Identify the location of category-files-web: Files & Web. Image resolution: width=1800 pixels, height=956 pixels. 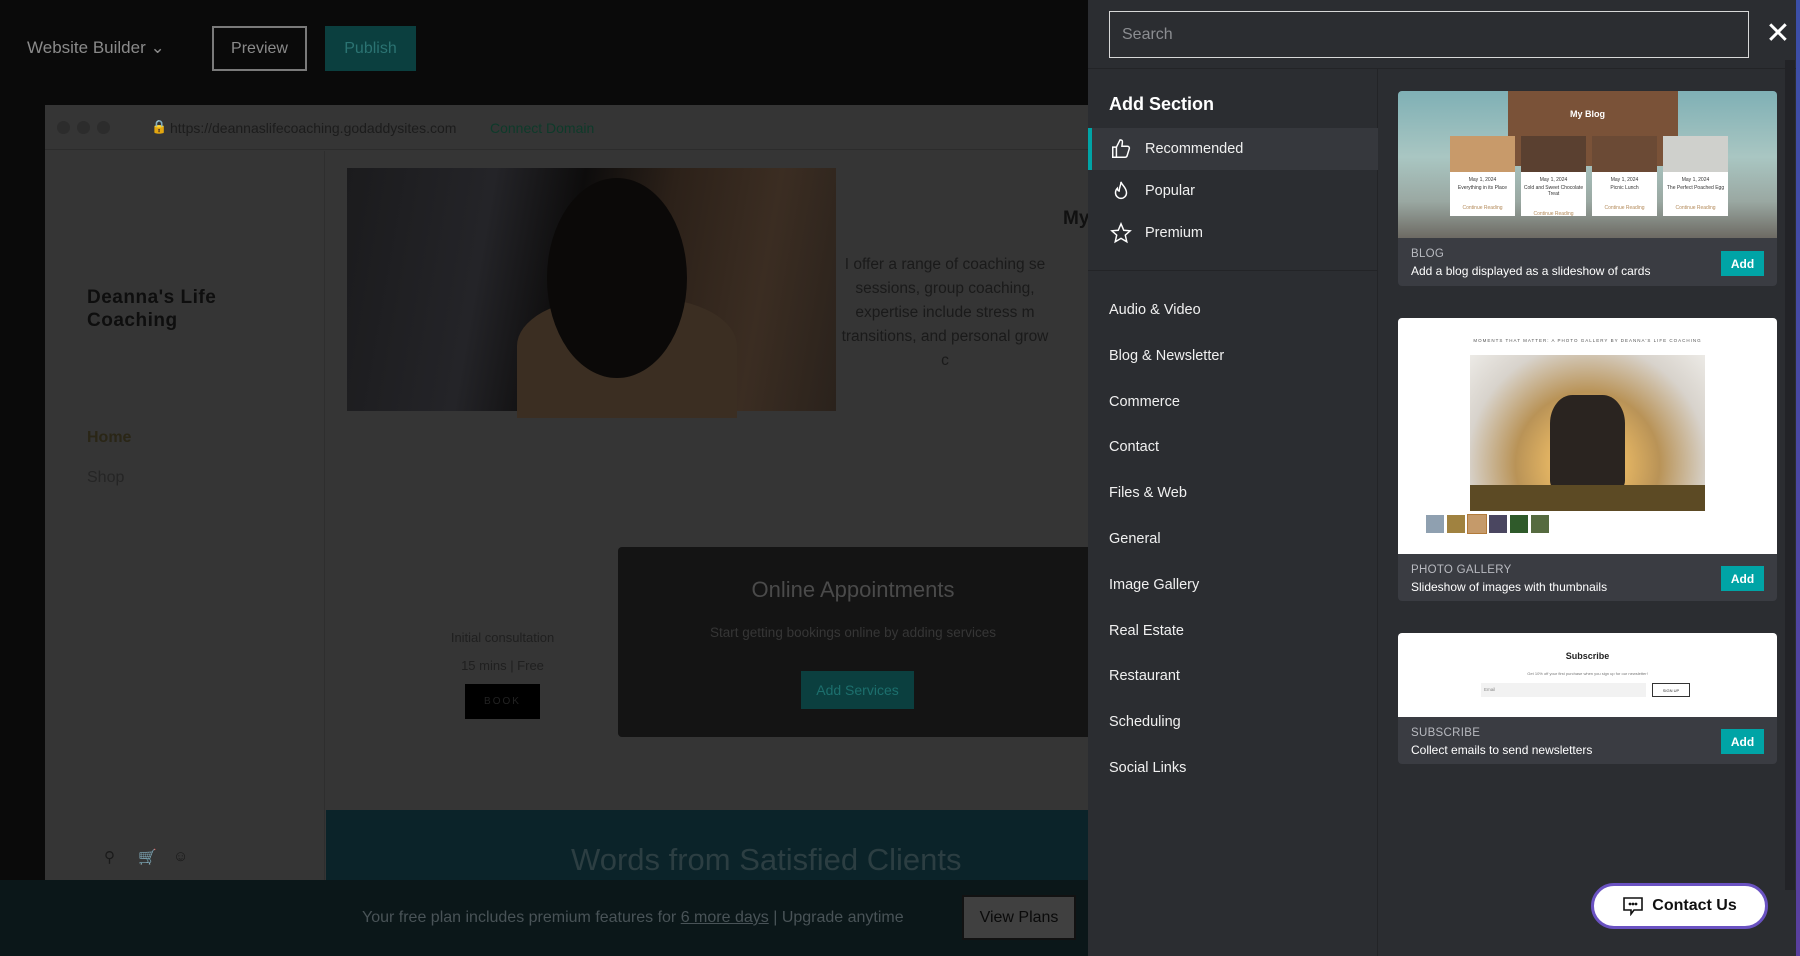
(1148, 493).